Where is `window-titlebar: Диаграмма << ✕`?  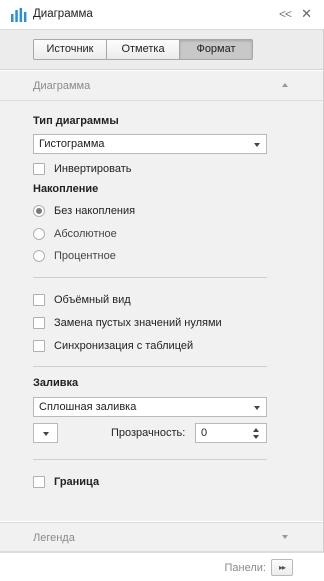 window-titlebar: Диаграмма << ✕ is located at coordinates (162, 15).